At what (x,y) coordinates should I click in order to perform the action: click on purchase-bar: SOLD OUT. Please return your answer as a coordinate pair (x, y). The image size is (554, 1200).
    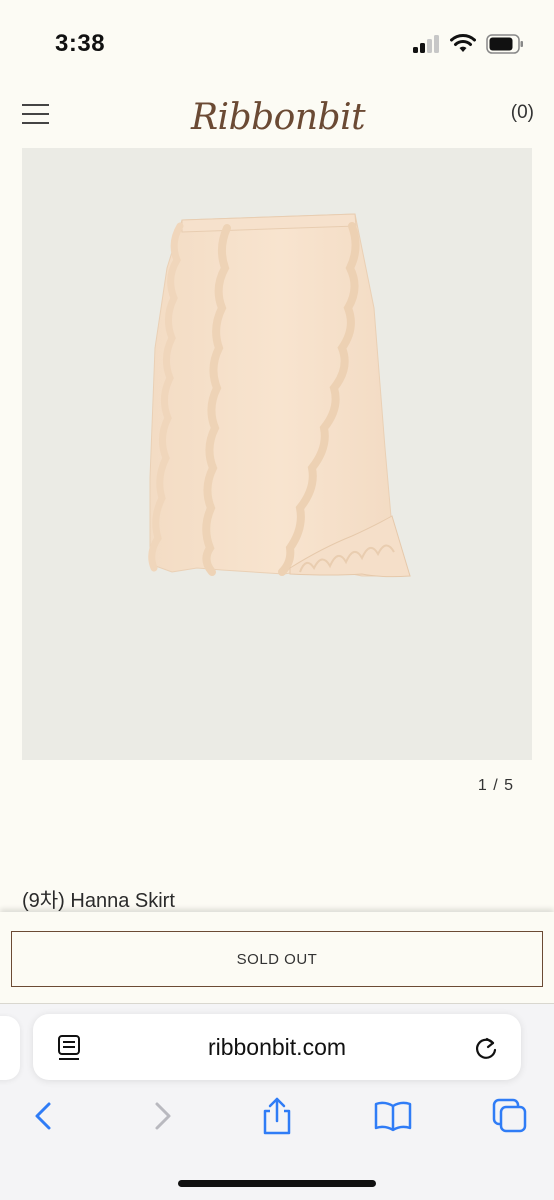
    Looking at the image, I should click on (277, 958).